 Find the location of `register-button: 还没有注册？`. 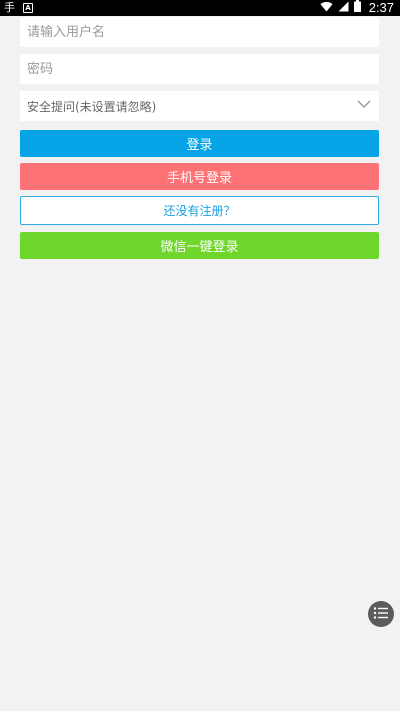

register-button: 还没有注册？ is located at coordinates (199, 210).